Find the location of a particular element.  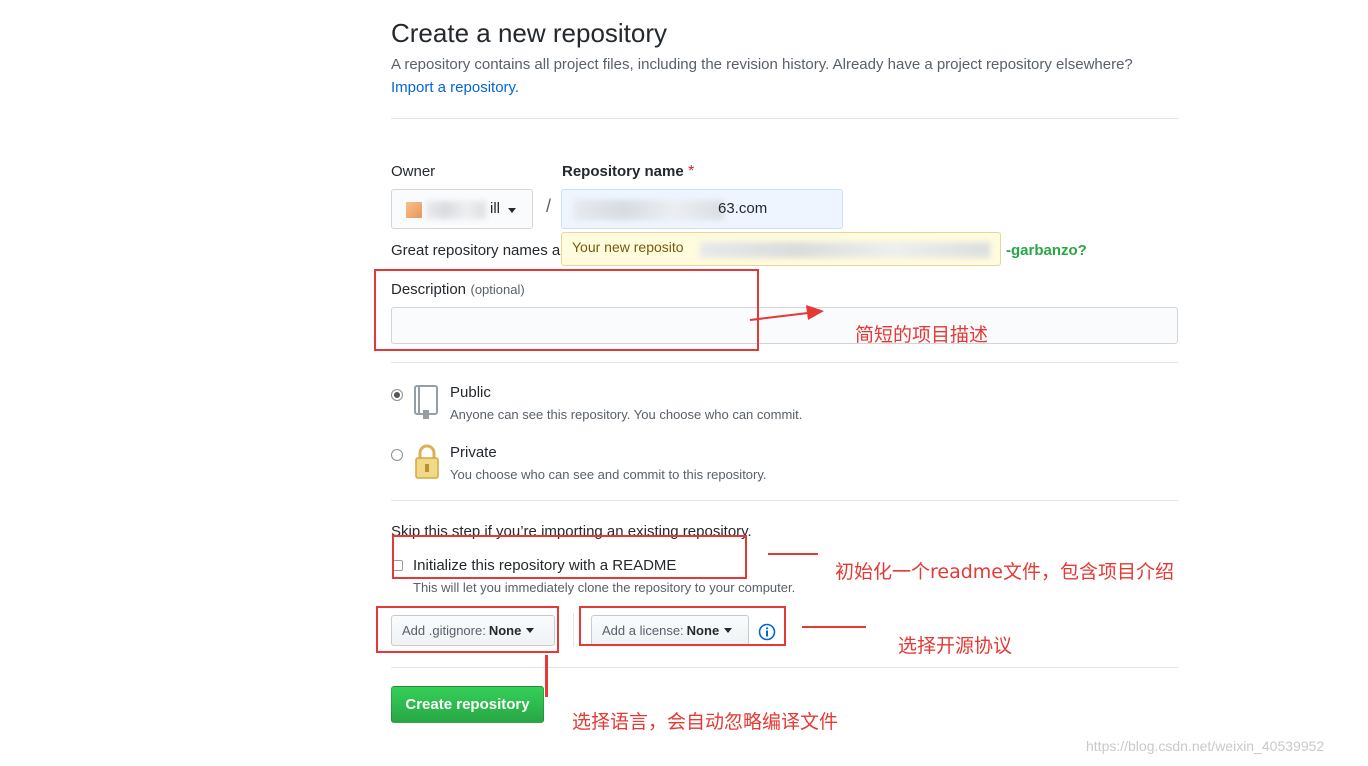

owner-name-blurred is located at coordinates (456, 210).